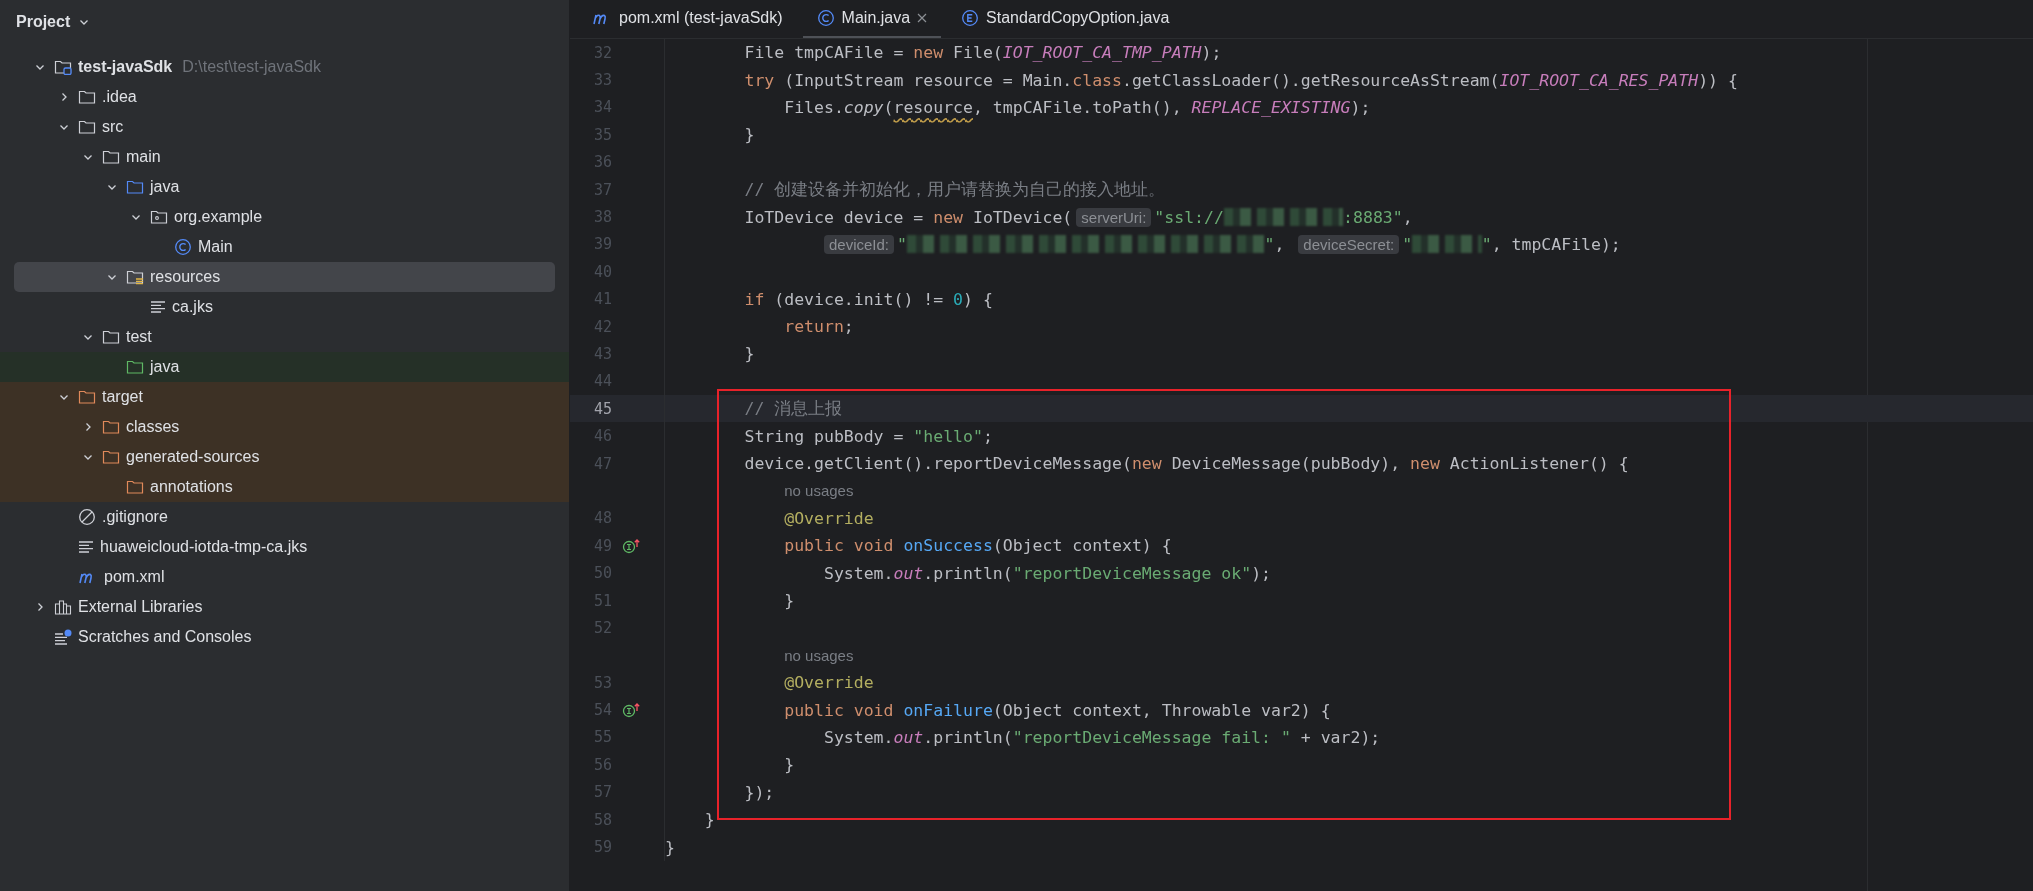  What do you see at coordinates (1220, 244) in the screenshot?
I see `code-line: deviceId: " ", deviceSecret: " ", tmpCAFile);` at bounding box center [1220, 244].